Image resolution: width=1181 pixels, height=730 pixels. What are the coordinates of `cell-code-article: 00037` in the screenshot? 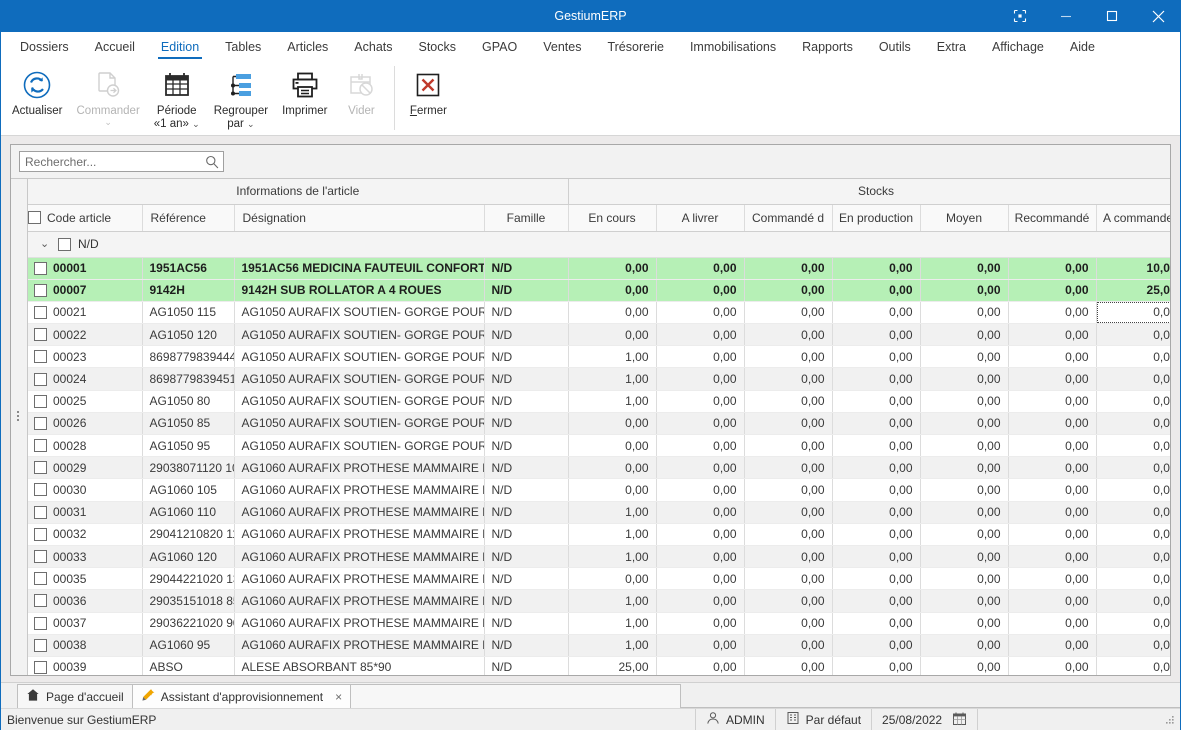 It's located at (85, 623).